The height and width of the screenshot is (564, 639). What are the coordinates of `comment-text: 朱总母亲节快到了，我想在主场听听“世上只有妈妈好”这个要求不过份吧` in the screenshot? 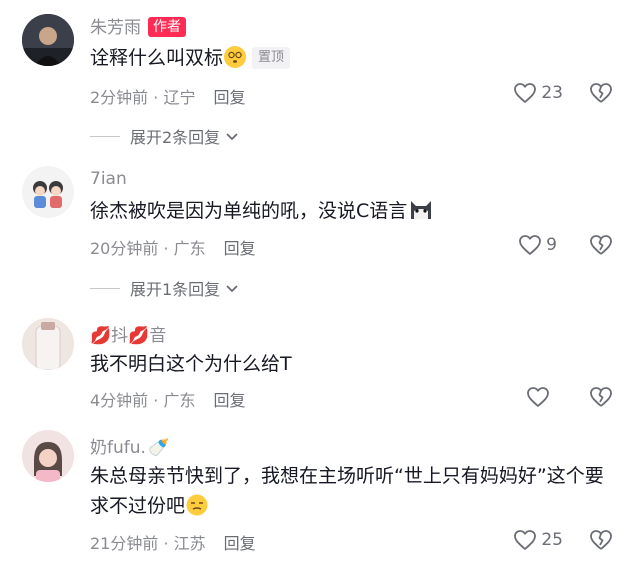 It's located at (353, 491).